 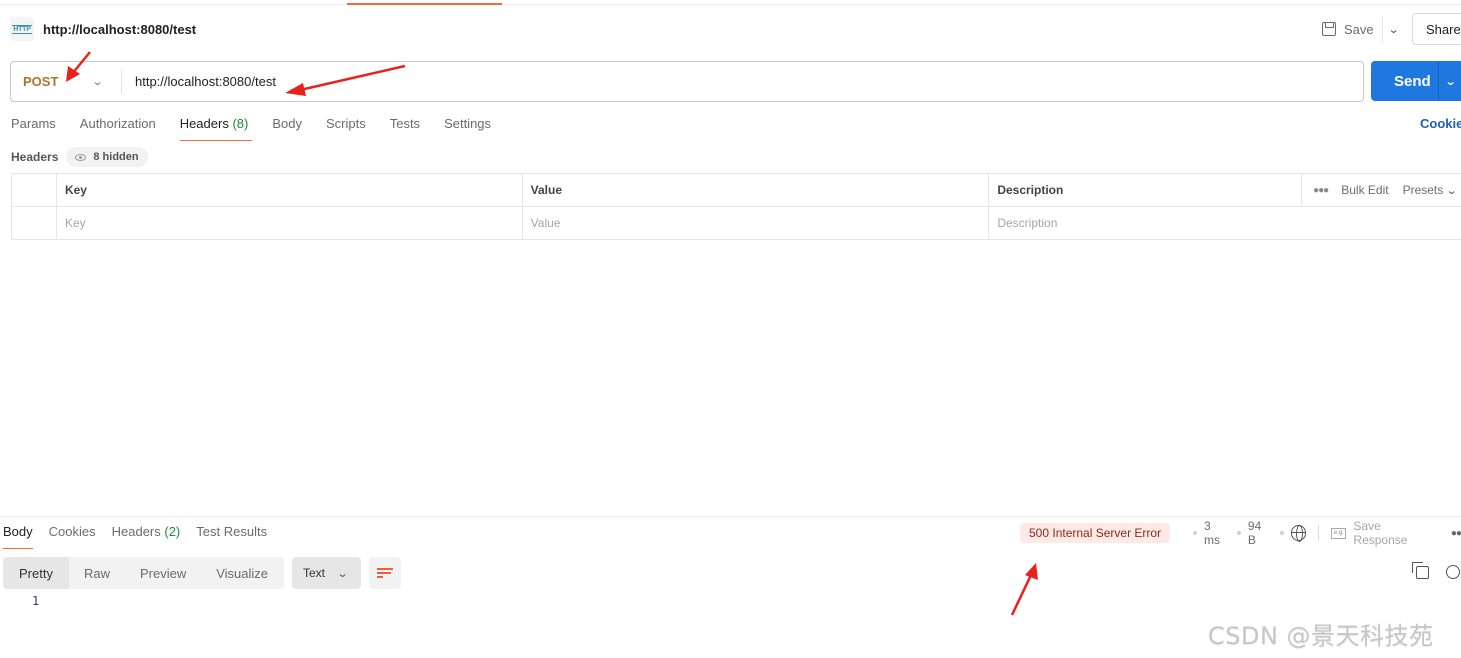 I want to click on eye-icon, so click(x=81, y=157).